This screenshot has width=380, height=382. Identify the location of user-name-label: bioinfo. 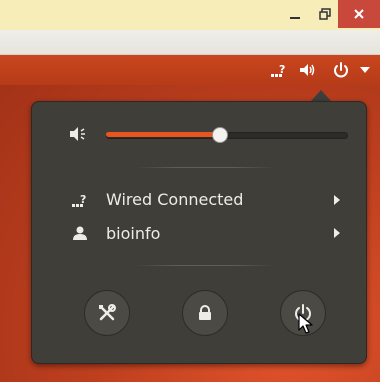
(133, 234).